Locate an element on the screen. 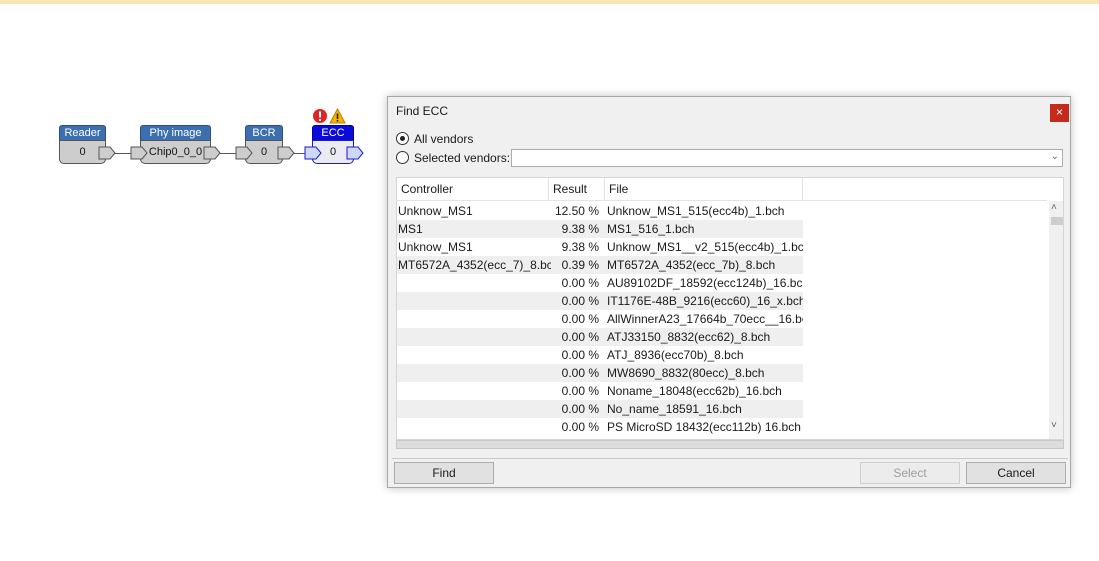 The width and height of the screenshot is (1099, 561). table-row: 0.00 % IT1176E-48B_9216(ecc60)_16_x.bch is located at coordinates (722, 301).